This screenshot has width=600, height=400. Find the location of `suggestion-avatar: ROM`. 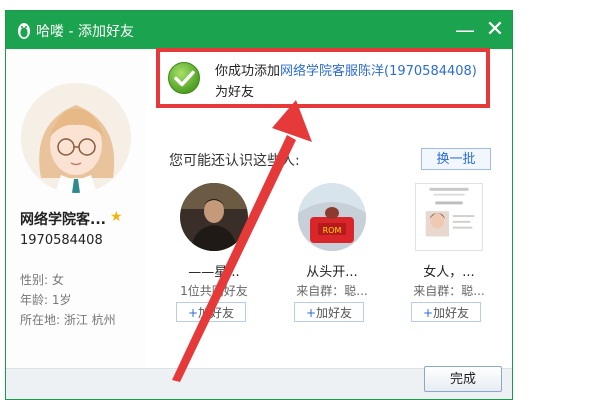

suggestion-avatar: ROM is located at coordinates (332, 217).